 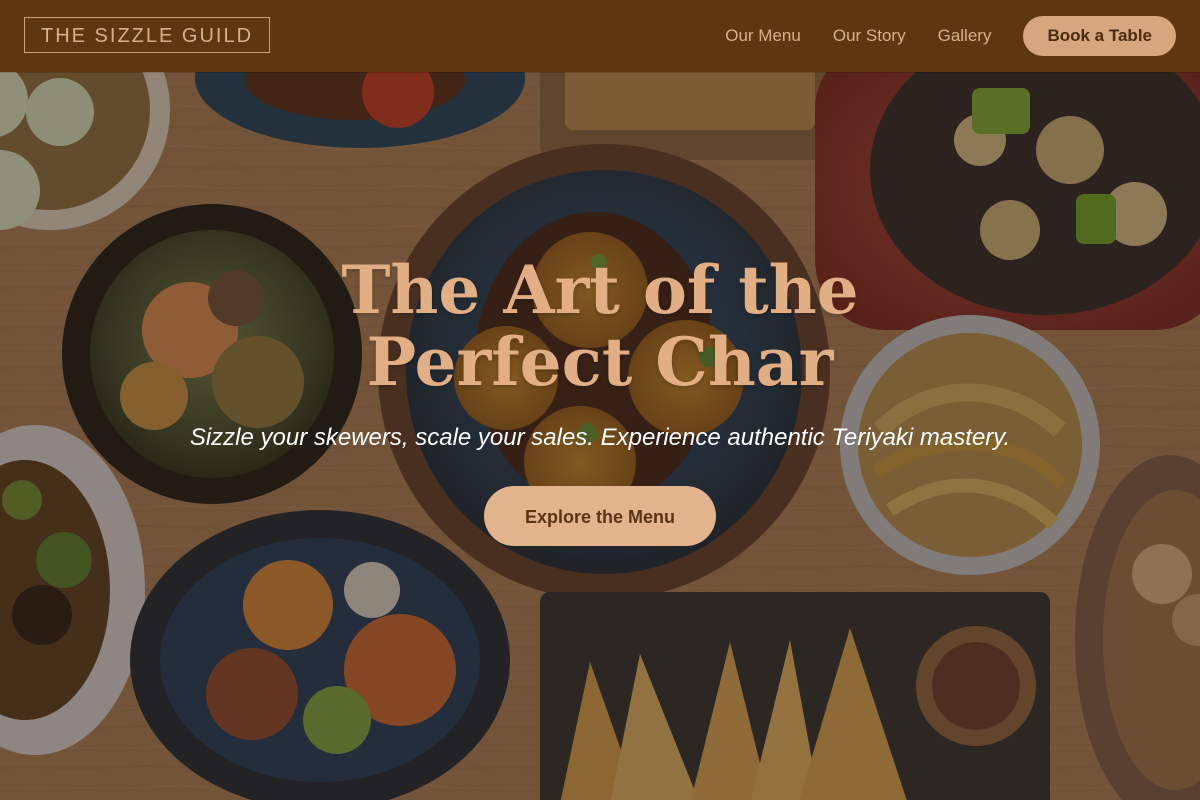 I want to click on nav-link-gallery: Gallery, so click(x=965, y=36).